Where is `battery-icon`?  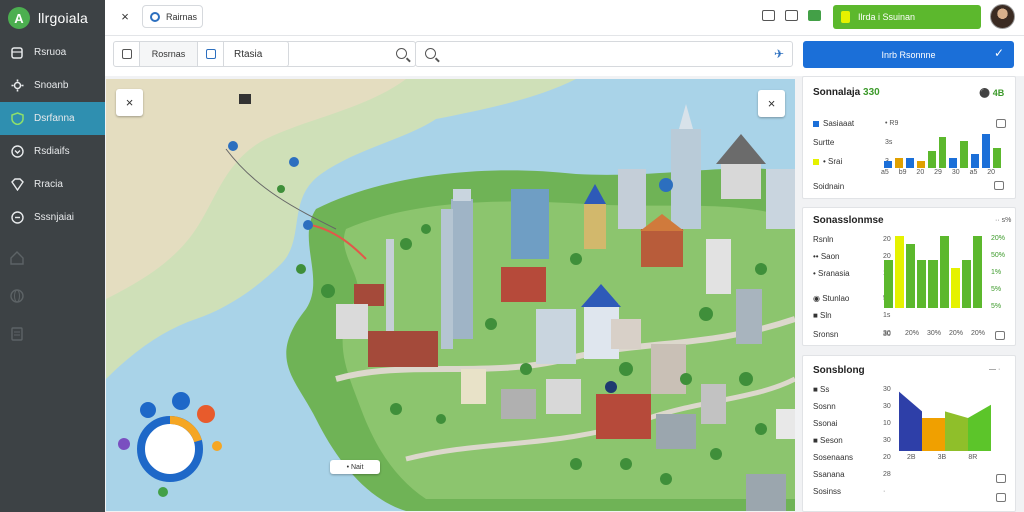 battery-icon is located at coordinates (814, 15).